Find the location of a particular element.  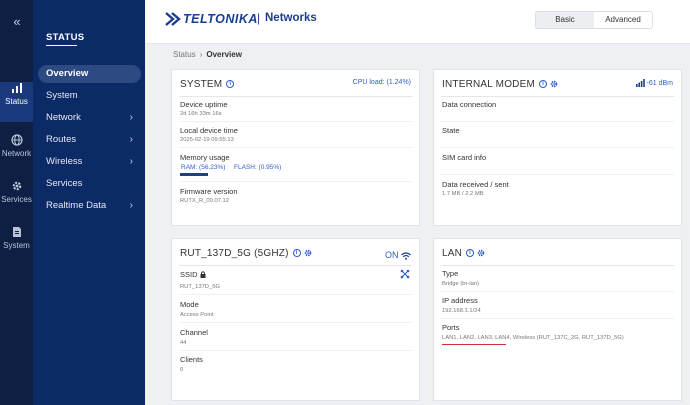

uptime-value: 2d 16h 33m 16s is located at coordinates (201, 114).